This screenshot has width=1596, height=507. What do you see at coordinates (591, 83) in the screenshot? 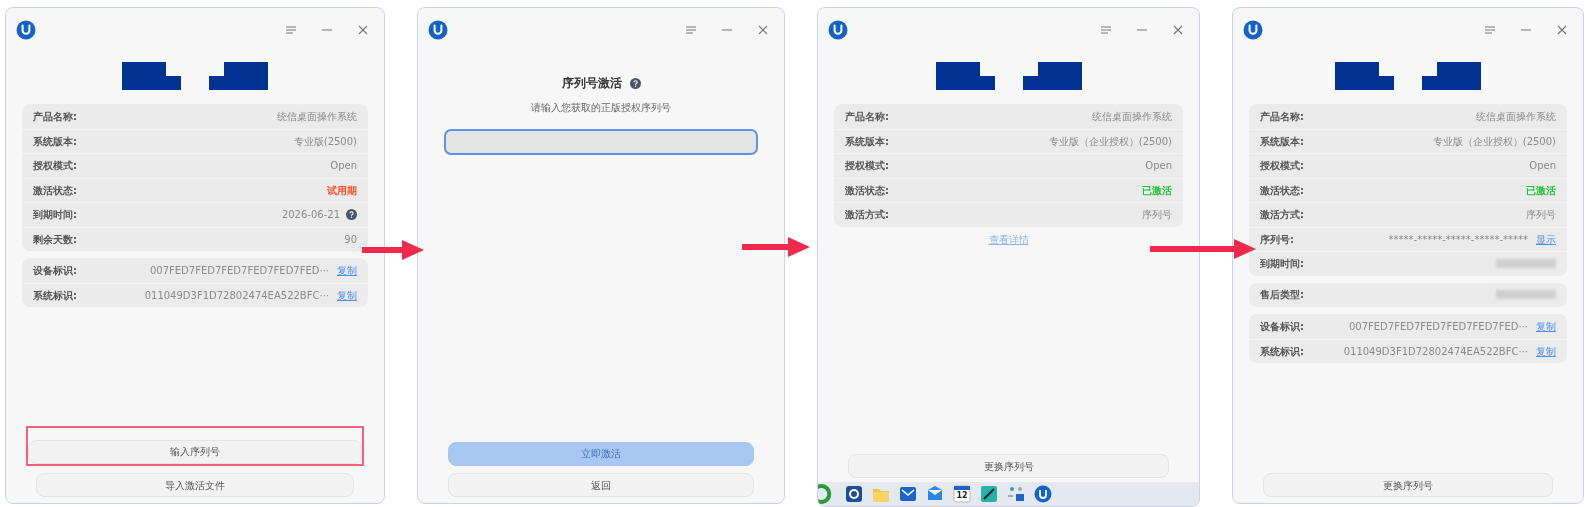
I see `dialog-heading: 序列号激活` at bounding box center [591, 83].